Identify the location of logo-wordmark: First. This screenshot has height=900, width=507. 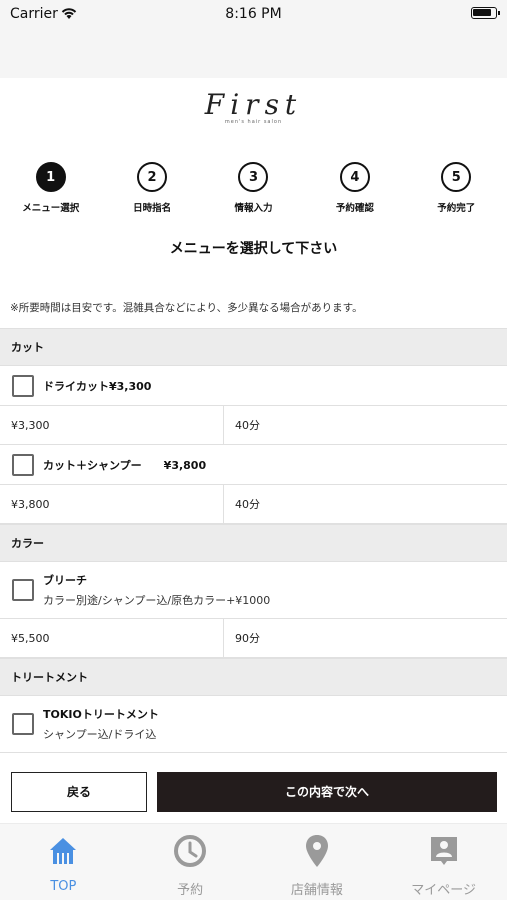
(253, 104).